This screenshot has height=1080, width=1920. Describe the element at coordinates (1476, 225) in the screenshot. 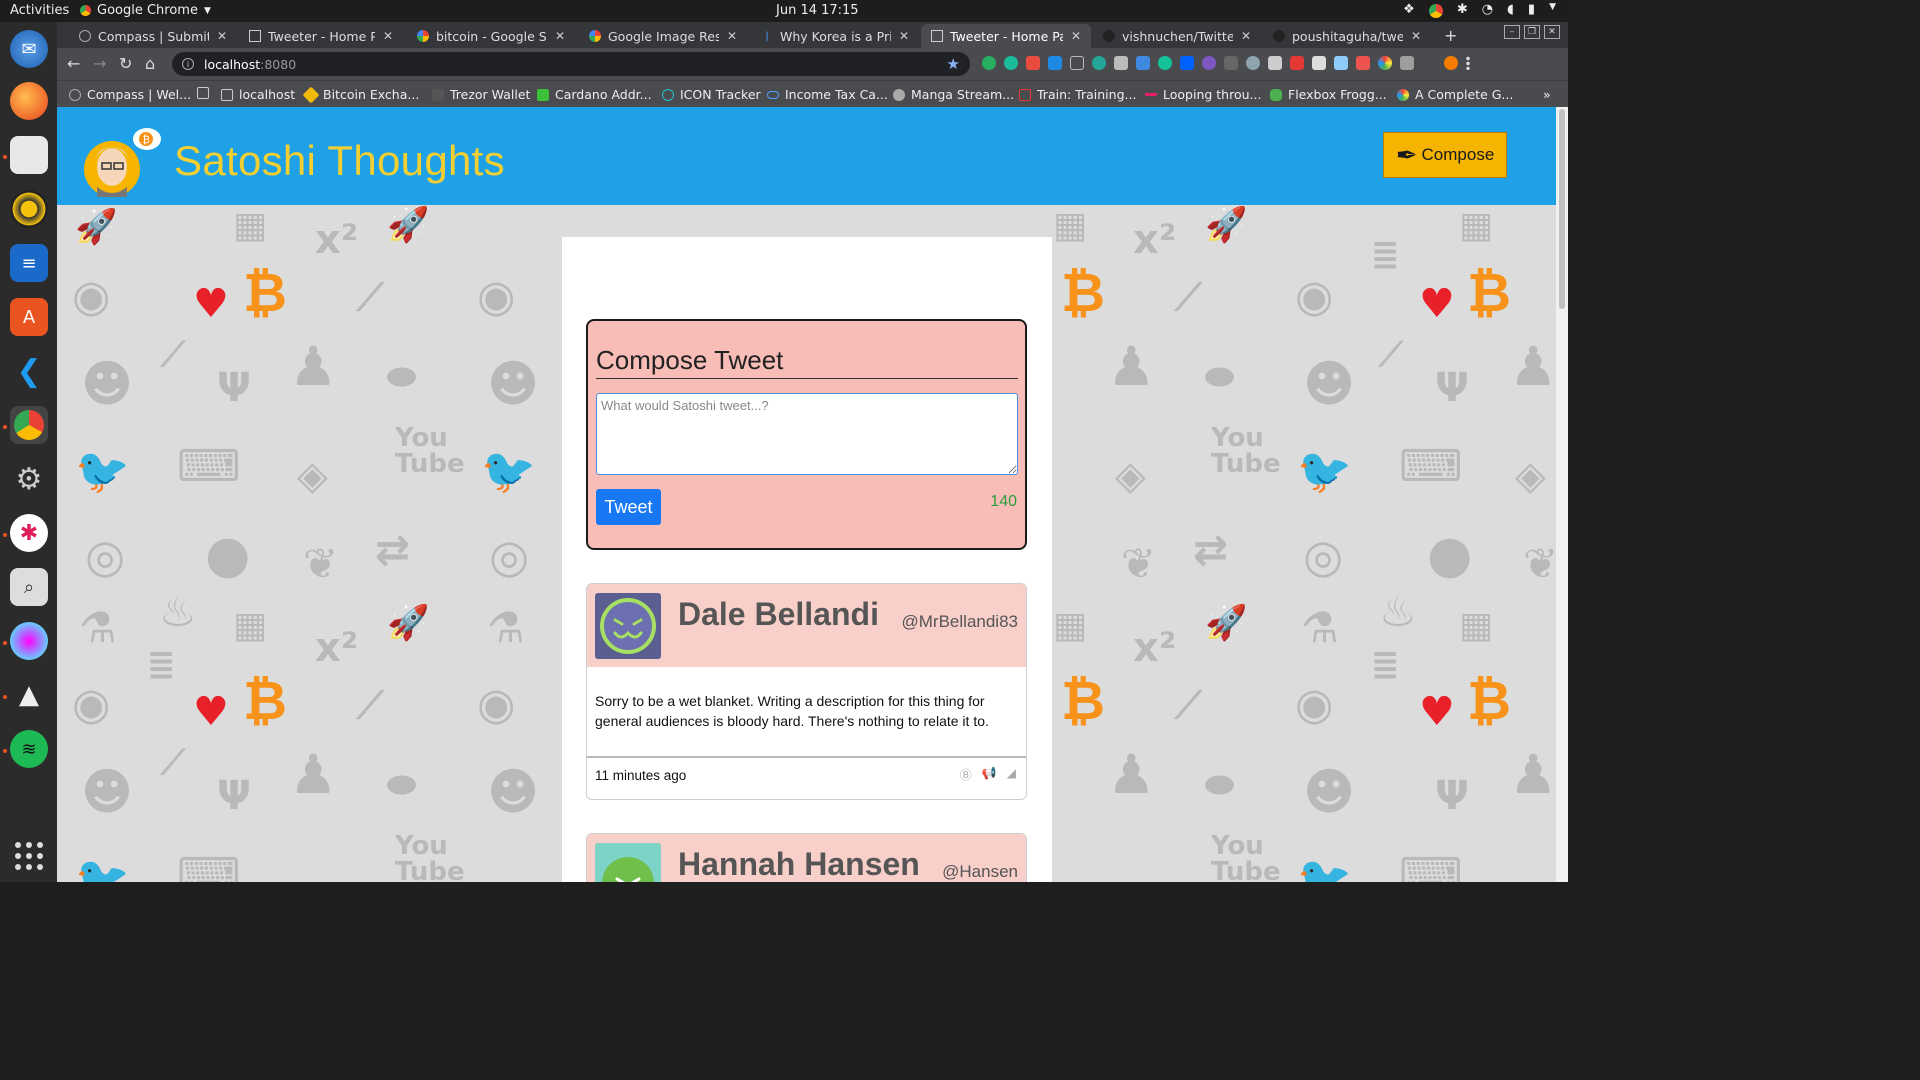

I see `qr-code-icon: ▦` at that location.